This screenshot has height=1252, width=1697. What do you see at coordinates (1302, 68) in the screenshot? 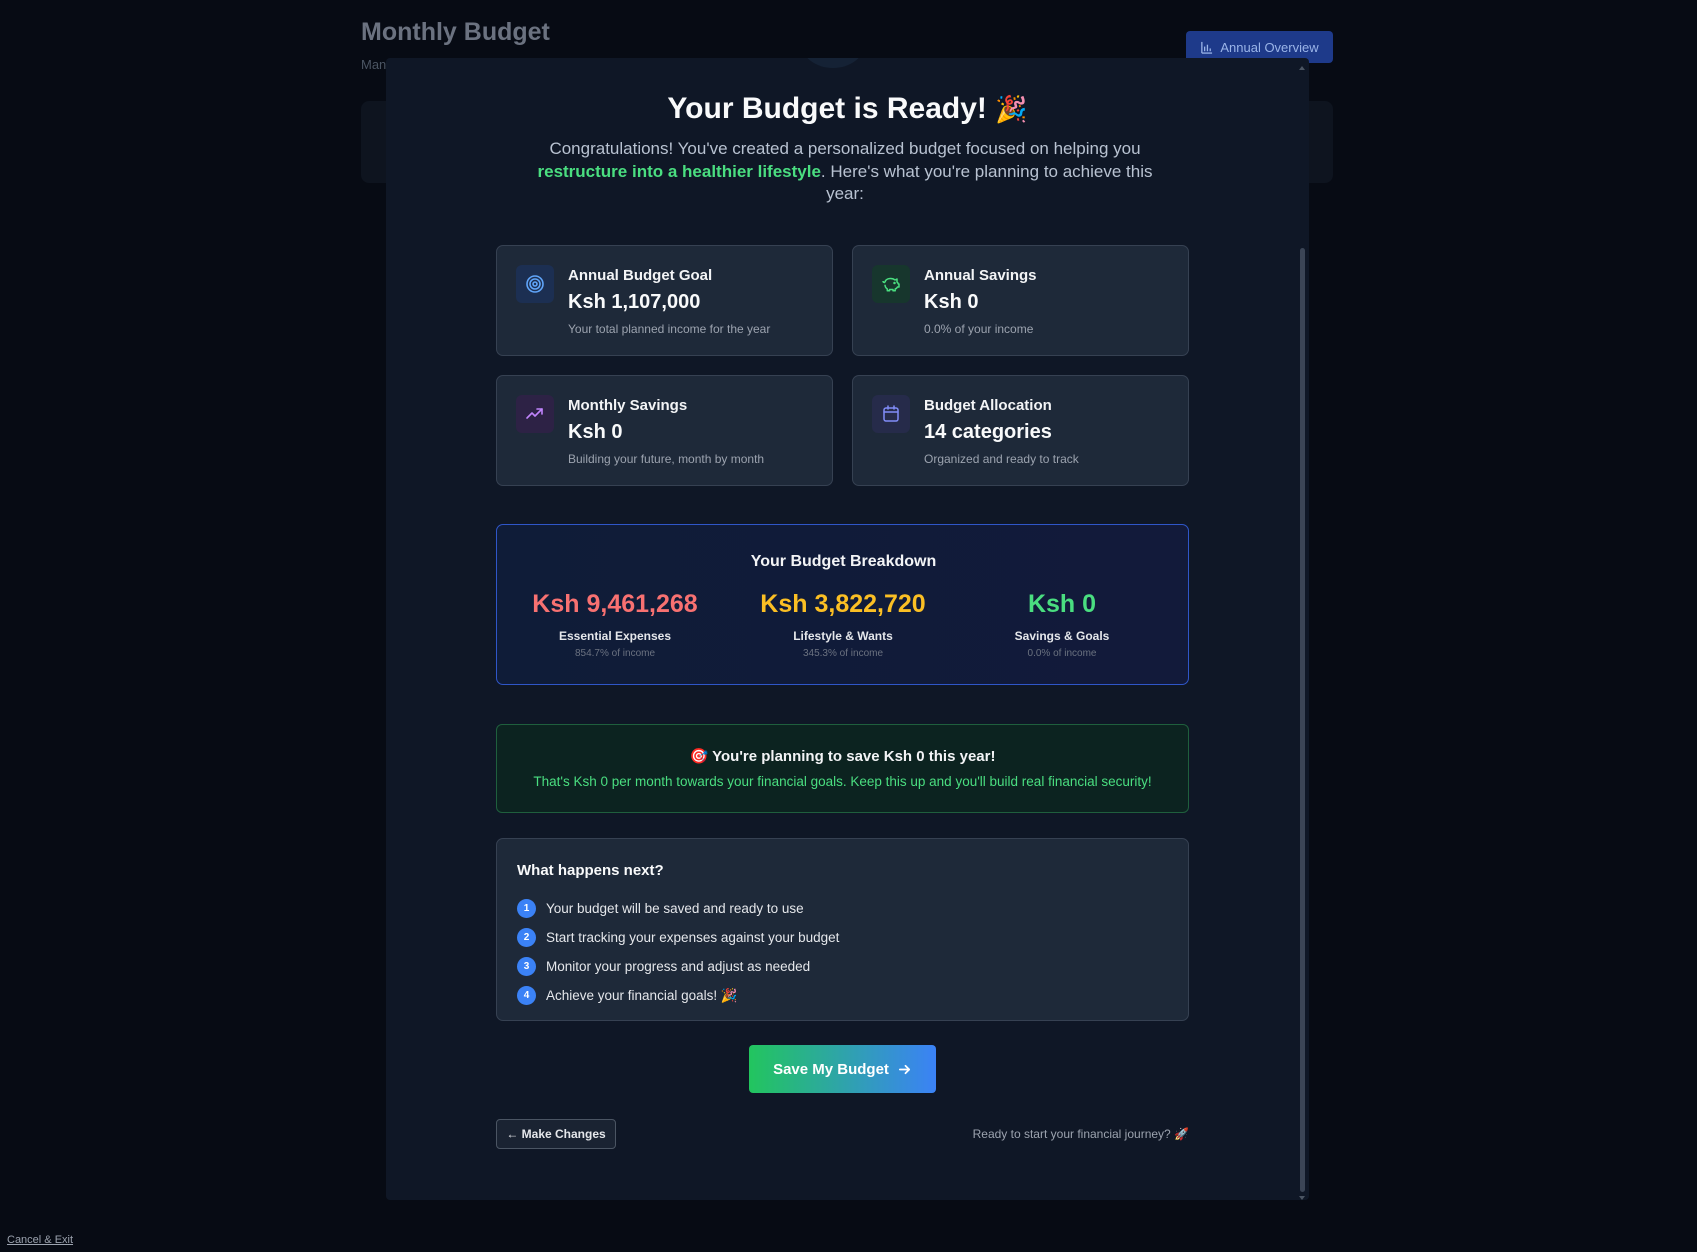
I see `scroll-up-arrow-icon` at bounding box center [1302, 68].